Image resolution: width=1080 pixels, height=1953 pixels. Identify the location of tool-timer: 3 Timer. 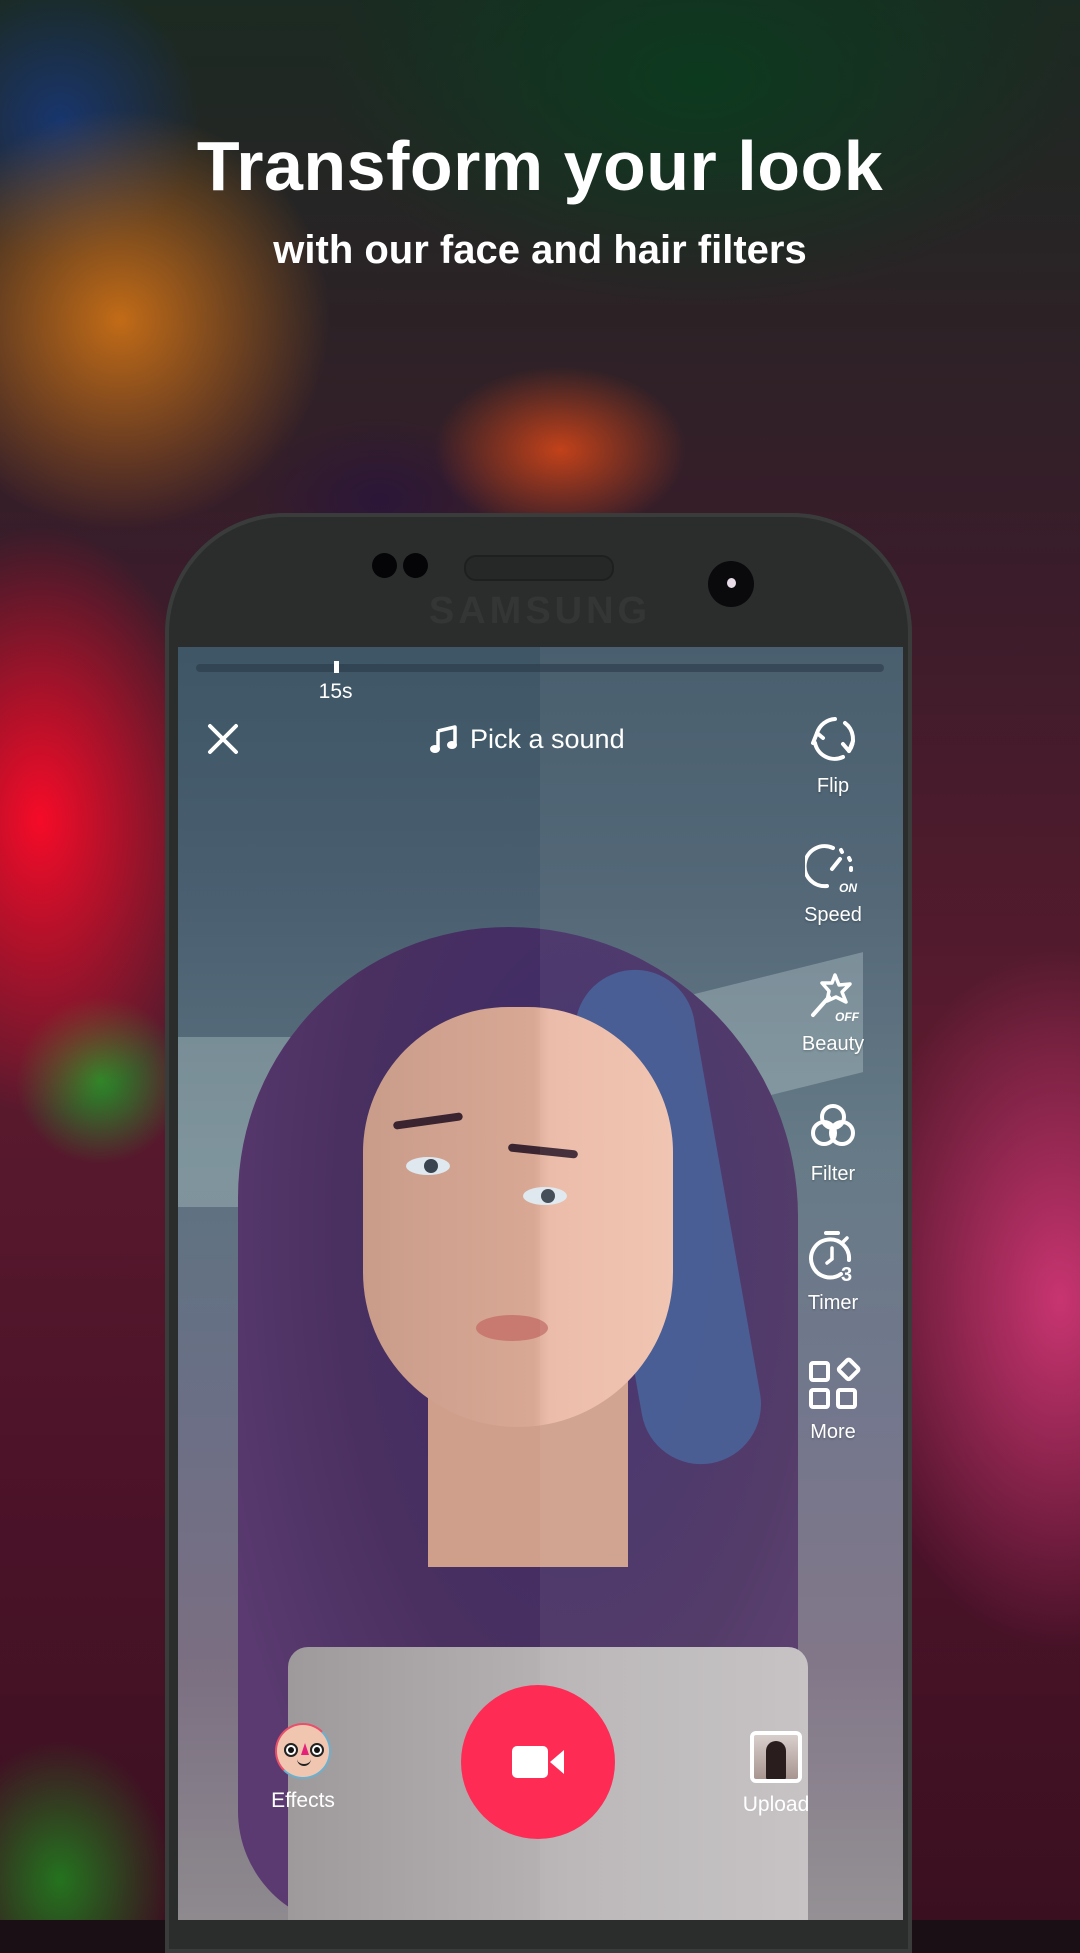
(833, 1271).